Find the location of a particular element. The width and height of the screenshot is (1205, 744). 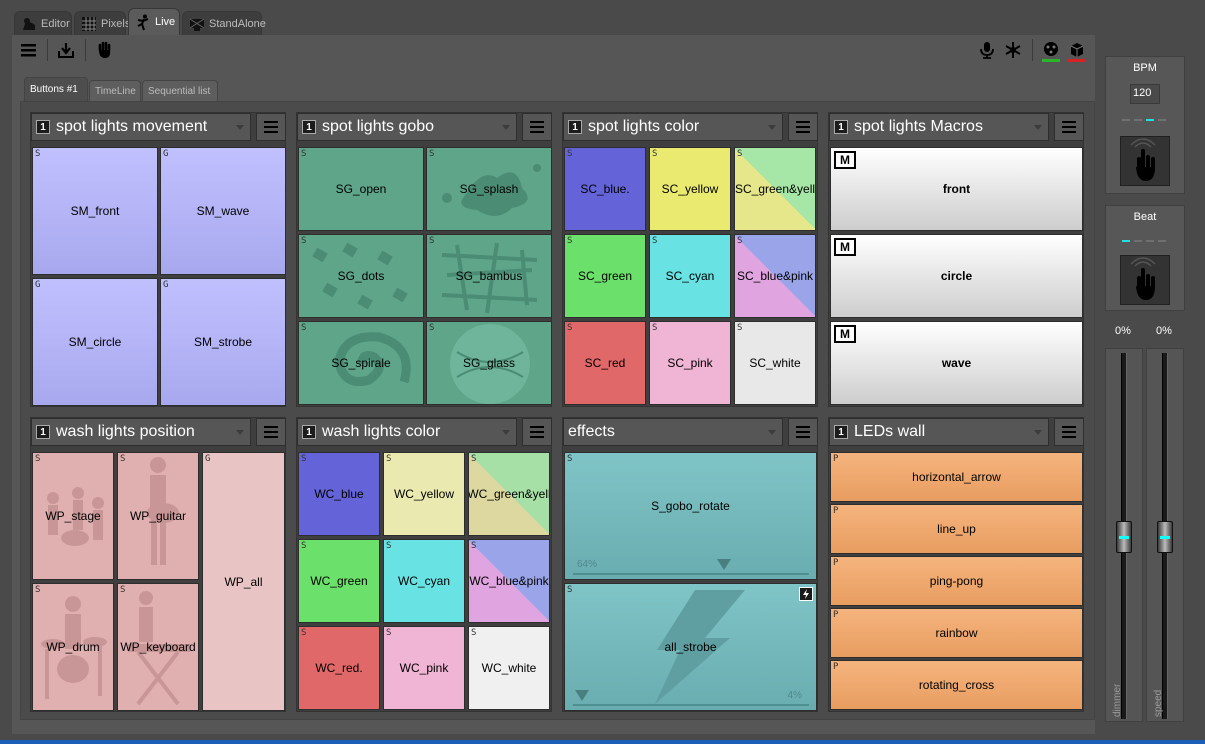

mode-badge: P is located at coordinates (836, 615).